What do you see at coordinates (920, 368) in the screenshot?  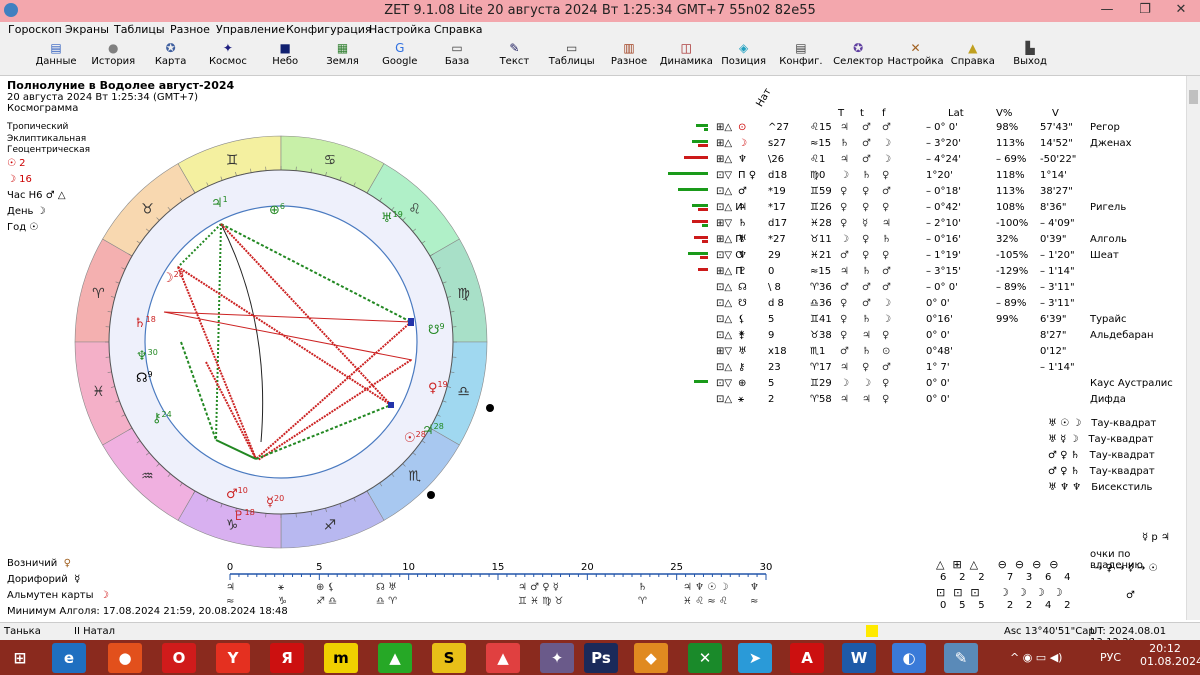 I see `aspect-row: ⊡△ ⚷ 23 ♈17 ♃ ♀ ♂ 1° 7' – 1'14"` at bounding box center [920, 368].